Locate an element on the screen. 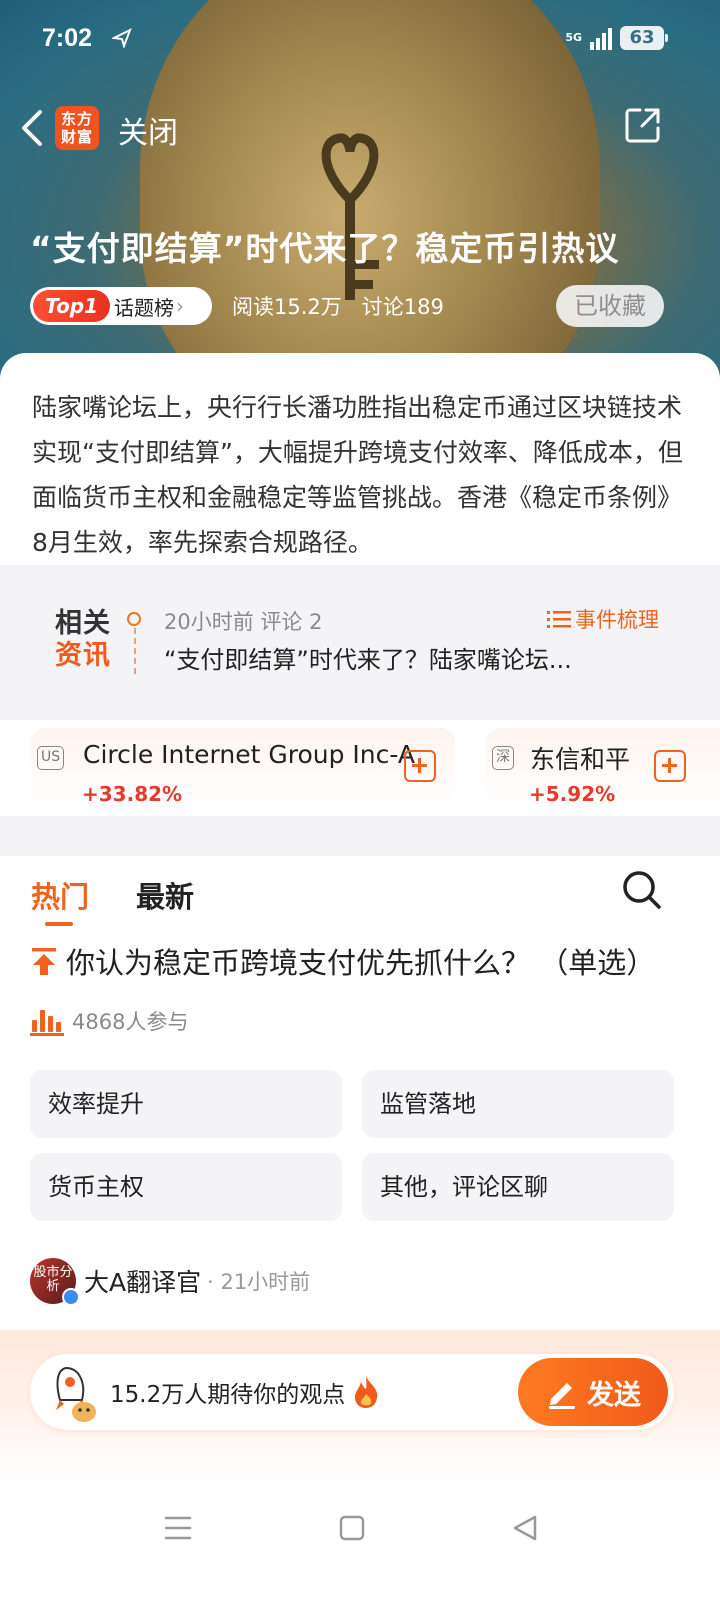 The image size is (720, 1604). events-timeline-link: 事件梳理 is located at coordinates (603, 619).